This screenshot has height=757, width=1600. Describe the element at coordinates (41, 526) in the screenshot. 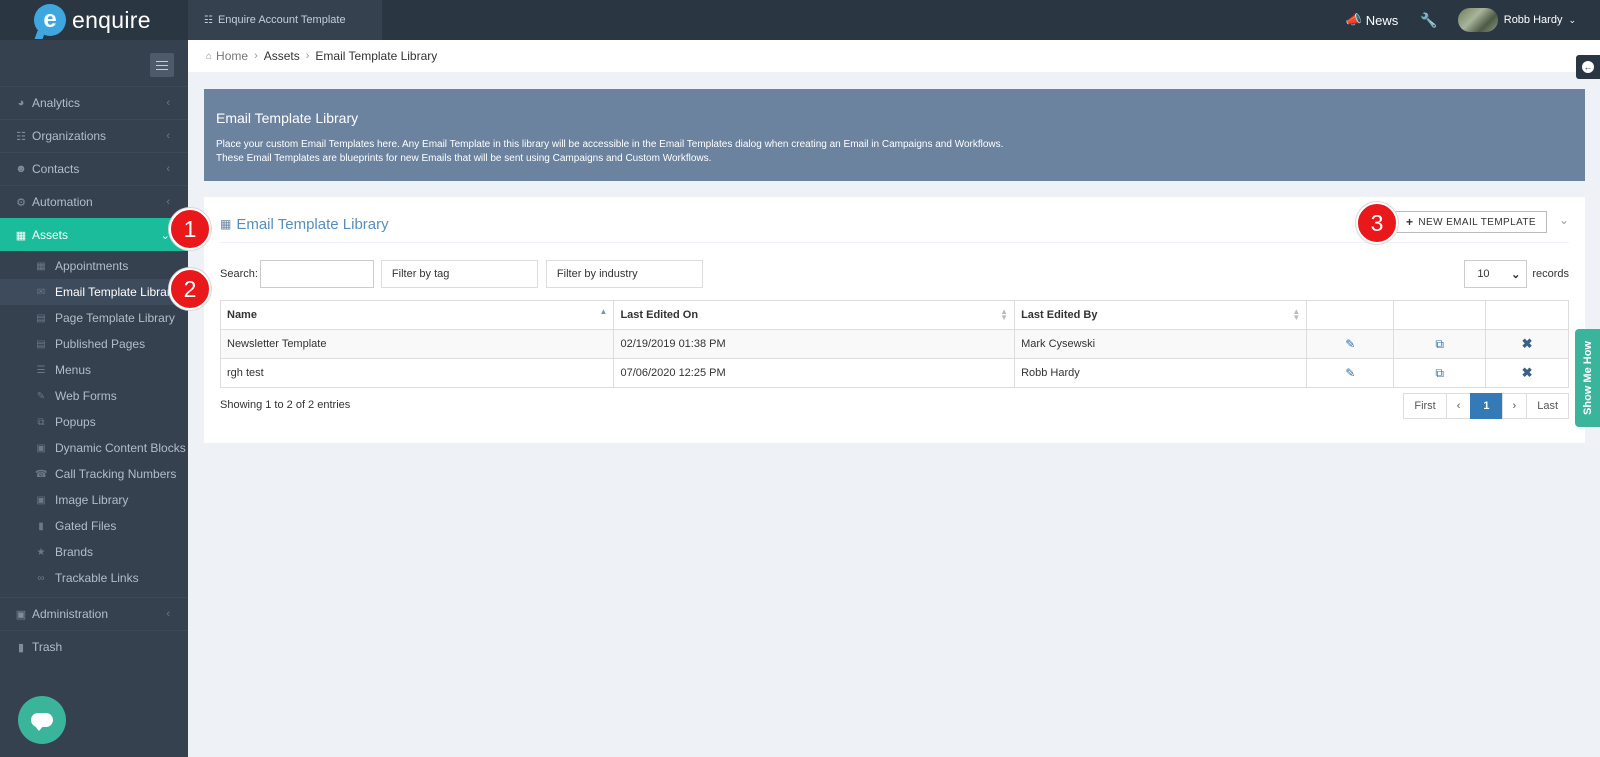

I see `file-icon: ▮` at that location.